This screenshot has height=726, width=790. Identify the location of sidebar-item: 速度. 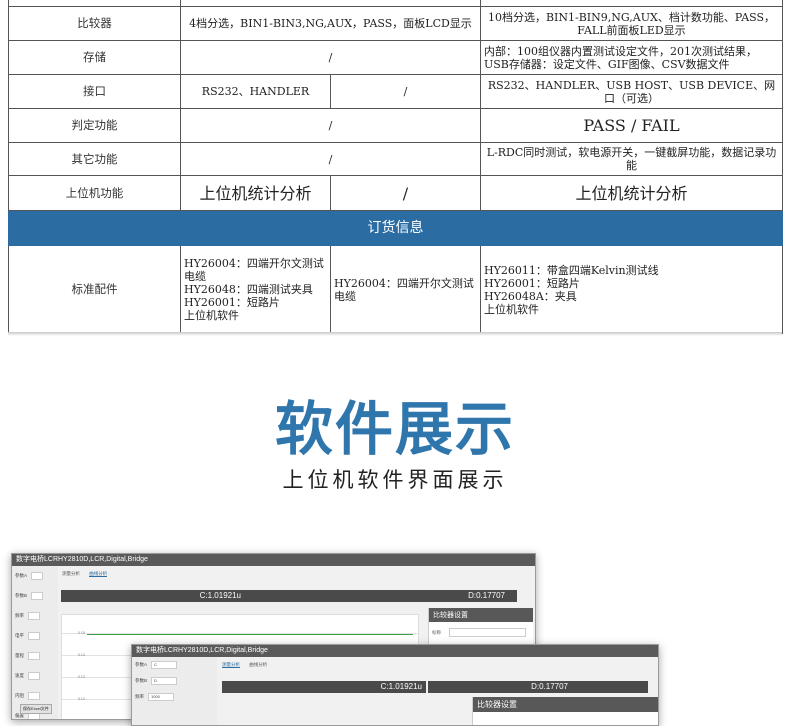
(35, 676).